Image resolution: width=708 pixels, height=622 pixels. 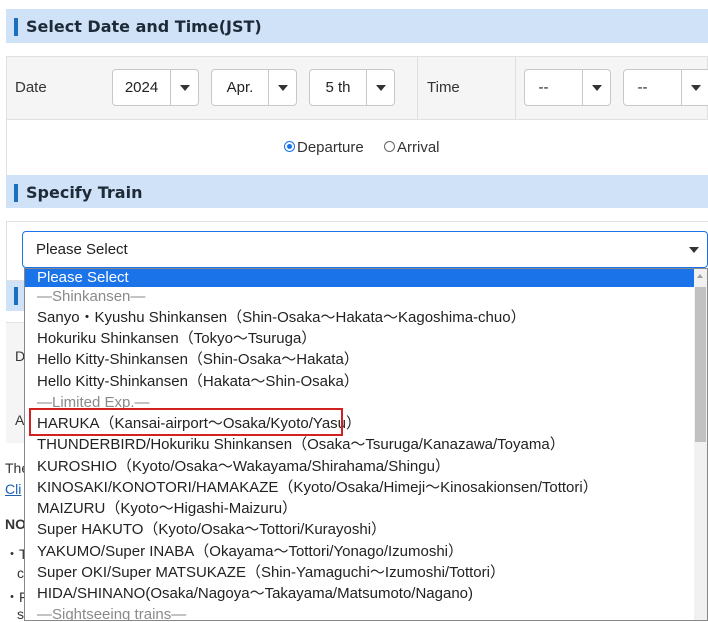 I want to click on dropdown-option: Hokuriku Shinkansen（Tokyo～Tsuruga）, so click(x=360, y=338).